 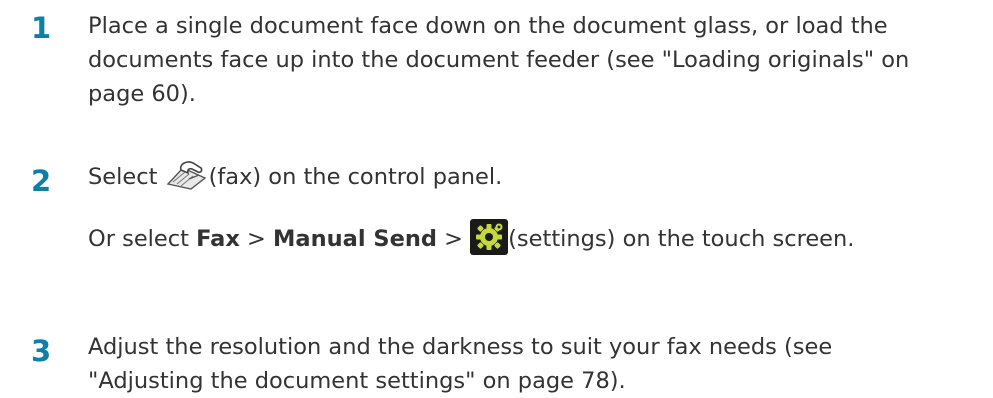 What do you see at coordinates (142, 239) in the screenshot?
I see `or-select-text: Or select` at bounding box center [142, 239].